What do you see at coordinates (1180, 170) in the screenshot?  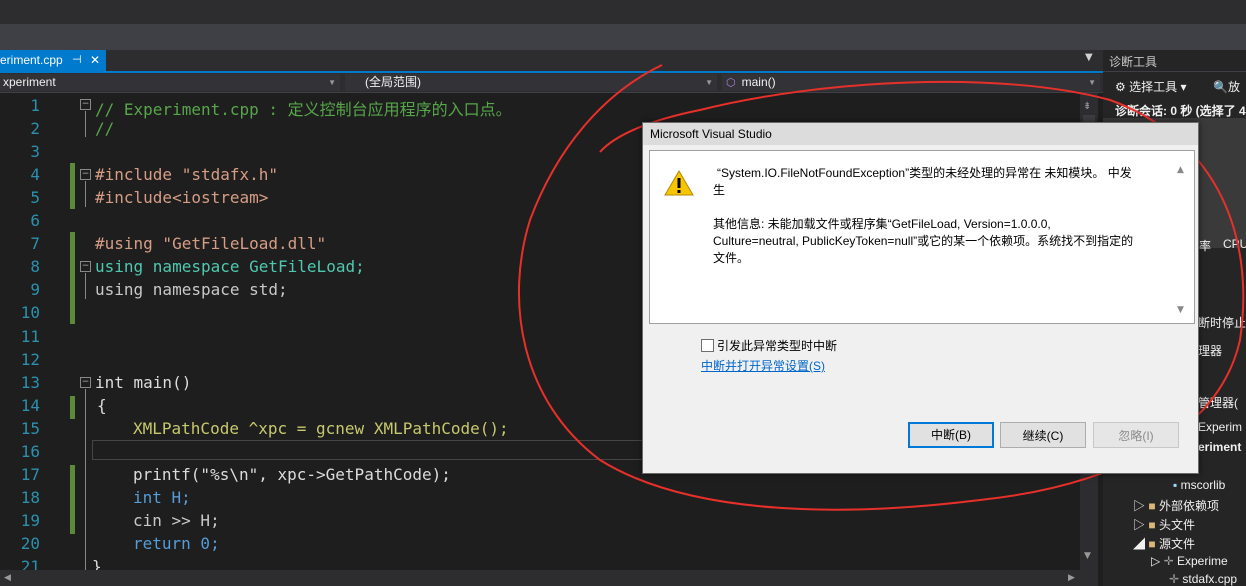 I see `scroll-up-icon: ▲` at bounding box center [1180, 170].